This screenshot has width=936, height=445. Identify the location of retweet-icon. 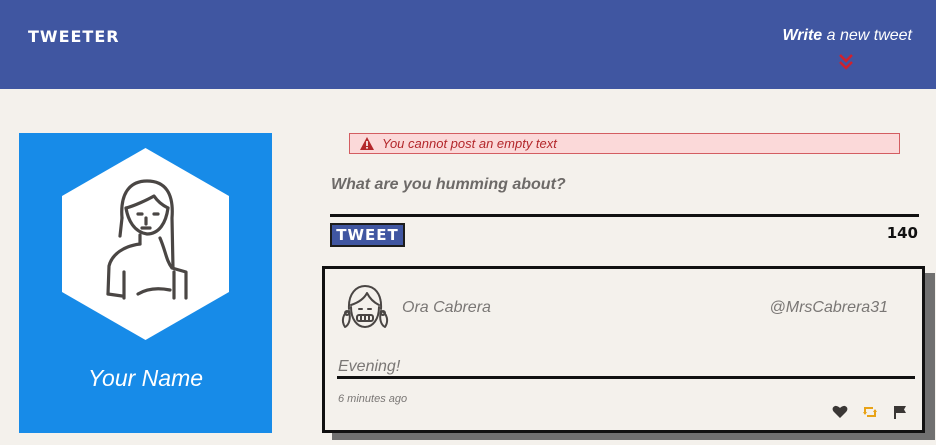
(870, 412).